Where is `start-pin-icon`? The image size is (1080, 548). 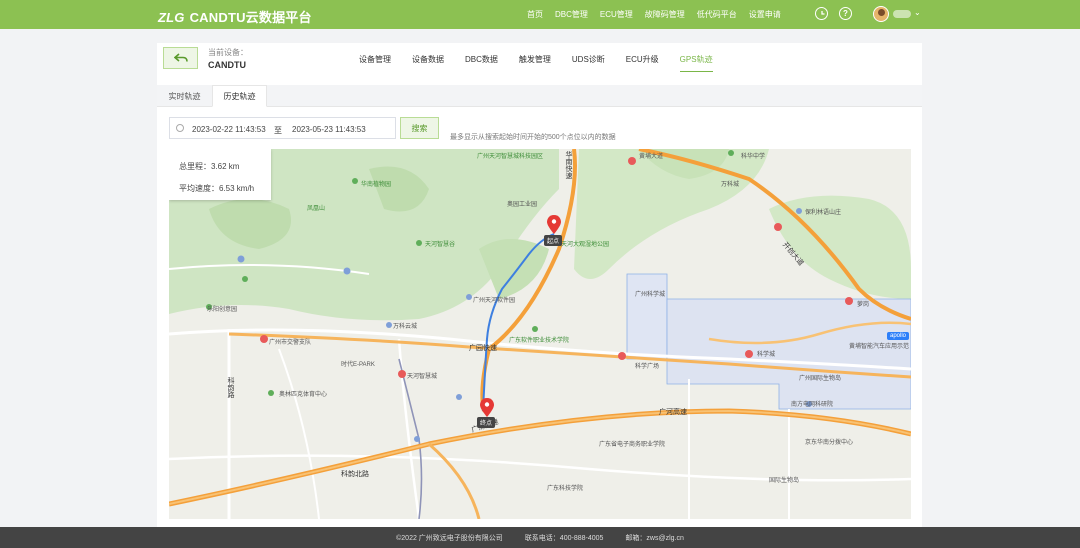 start-pin-icon is located at coordinates (554, 224).